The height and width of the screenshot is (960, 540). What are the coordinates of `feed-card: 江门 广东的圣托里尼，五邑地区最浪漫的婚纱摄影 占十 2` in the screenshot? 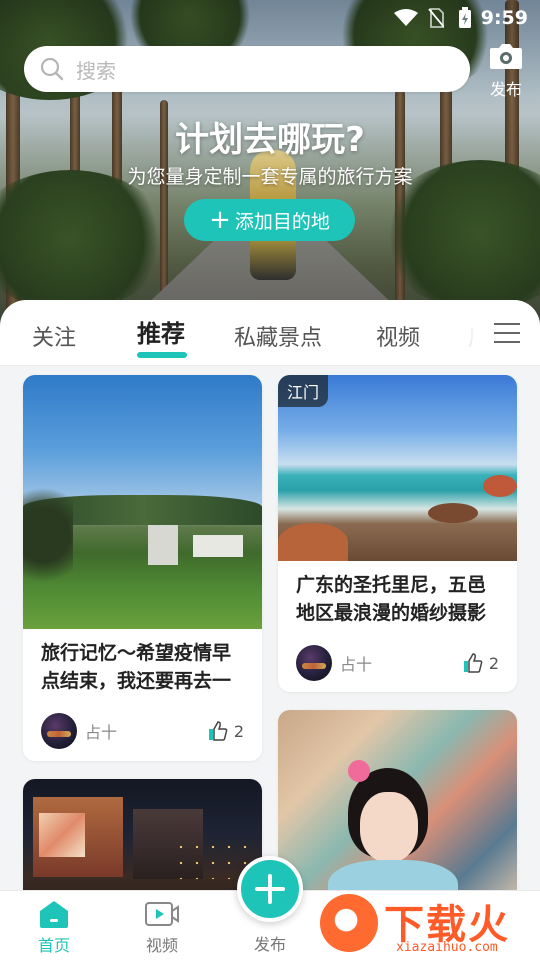 It's located at (397, 533).